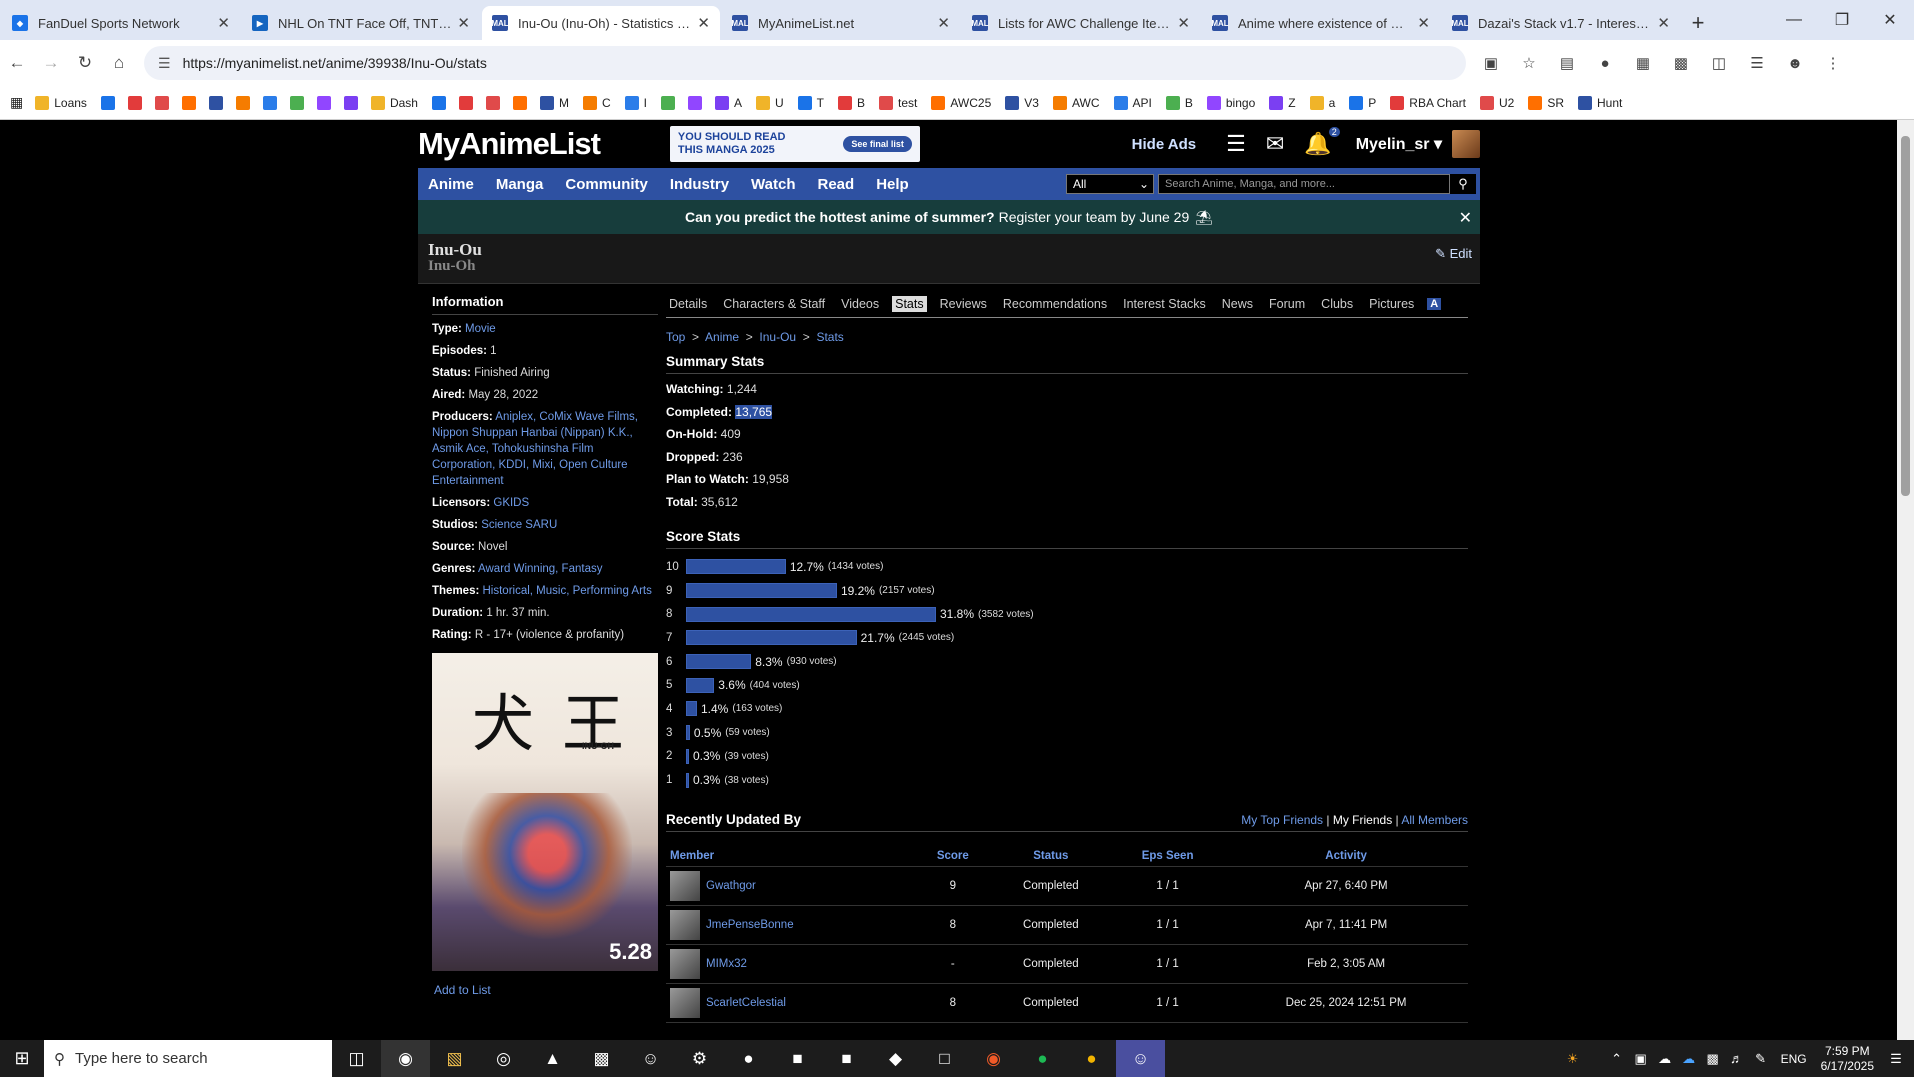 Image resolution: width=1914 pixels, height=1077 pixels. What do you see at coordinates (1287, 304) in the screenshot?
I see `tab-forum: Forum` at bounding box center [1287, 304].